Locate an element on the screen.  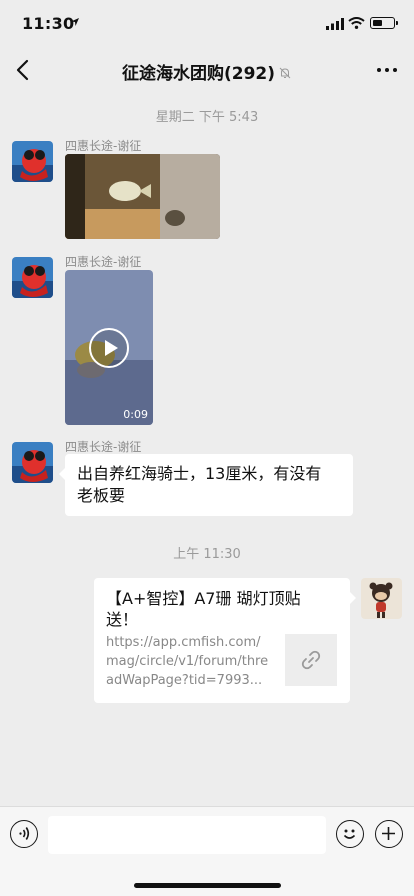
chat-header: 征途海水团购(292) is located at coordinates (207, 70).